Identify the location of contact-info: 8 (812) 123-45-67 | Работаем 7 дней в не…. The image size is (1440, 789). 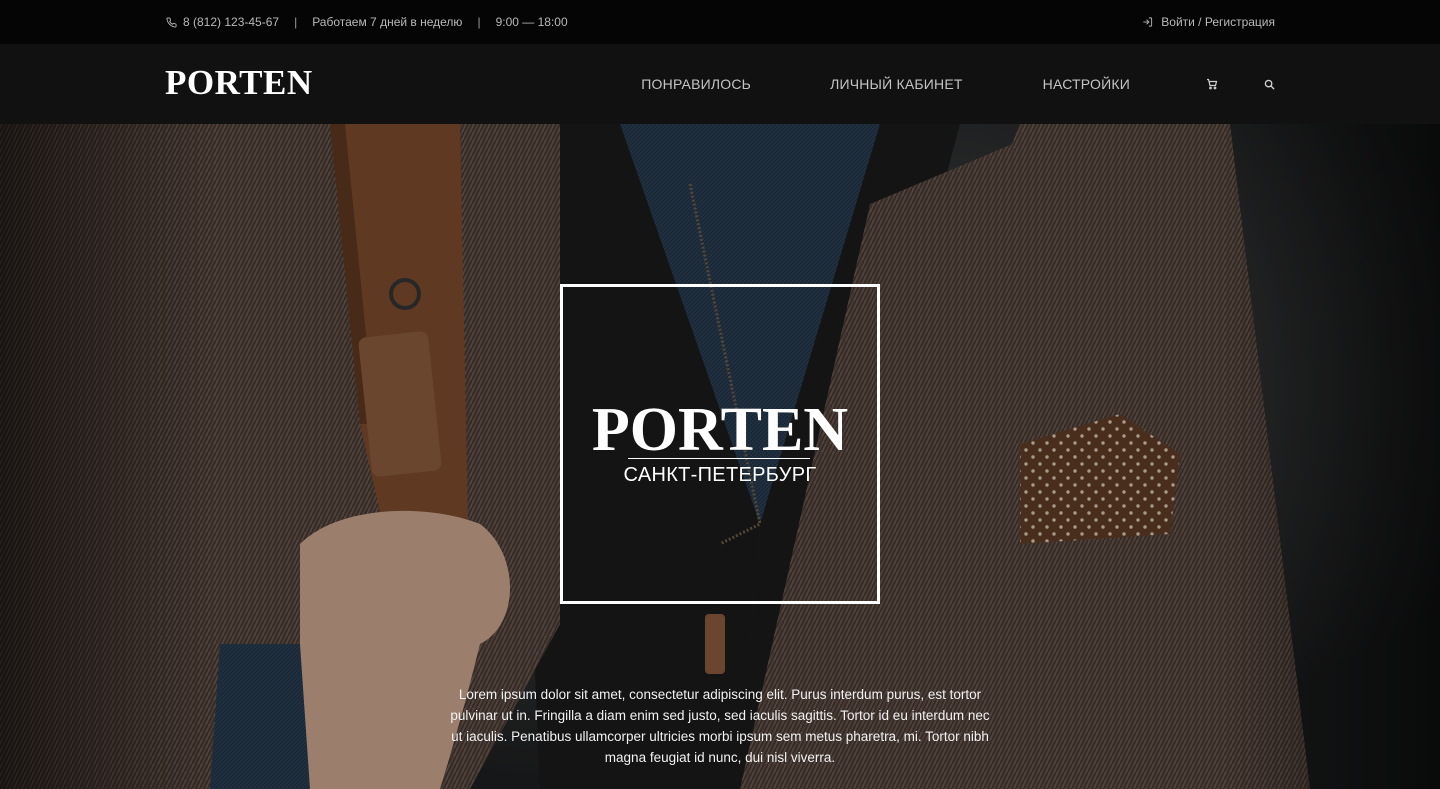
(367, 22).